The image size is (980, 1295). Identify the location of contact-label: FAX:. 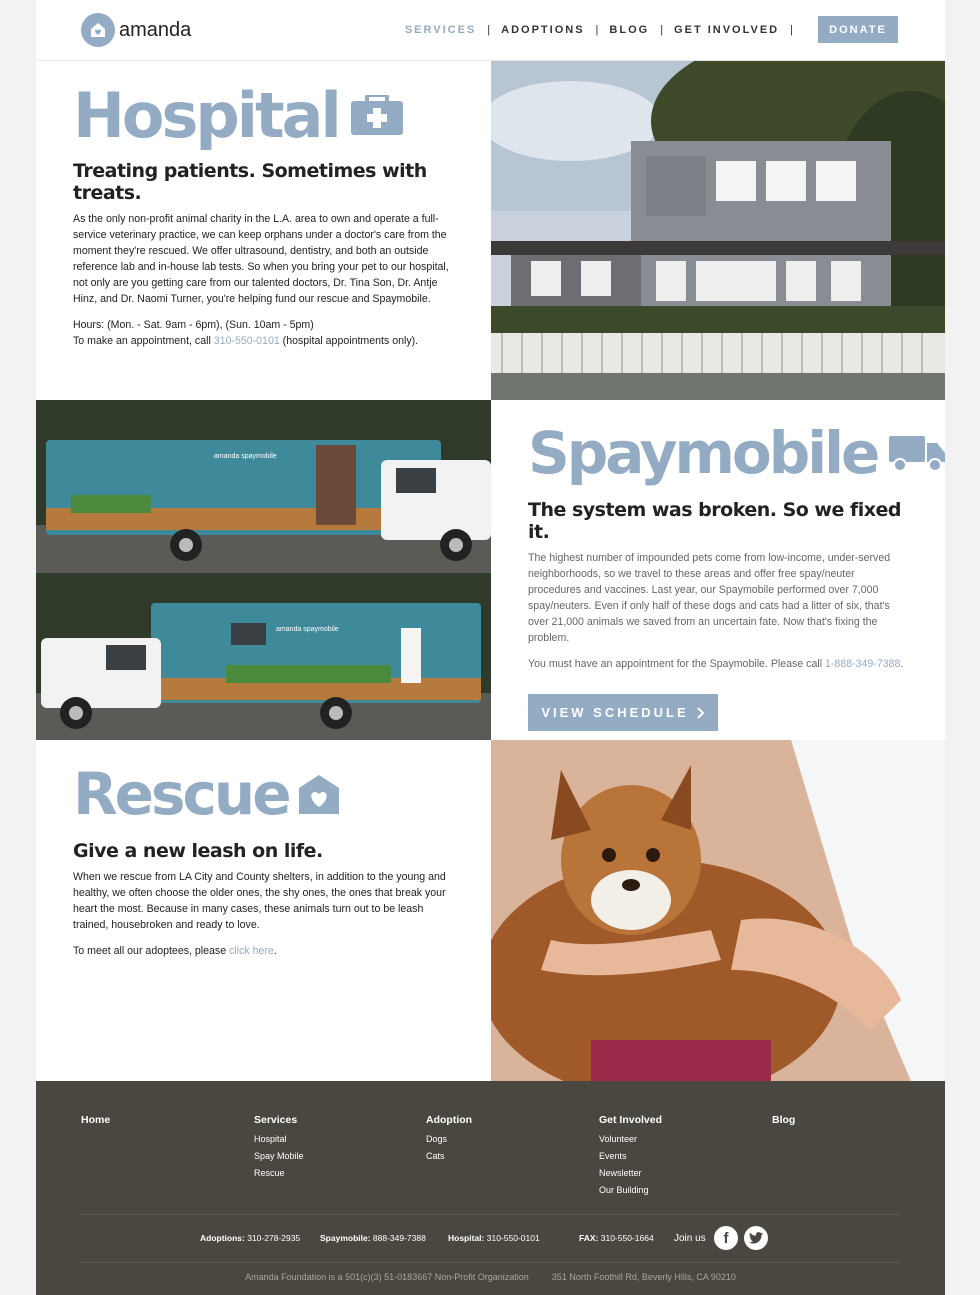
(589, 1238).